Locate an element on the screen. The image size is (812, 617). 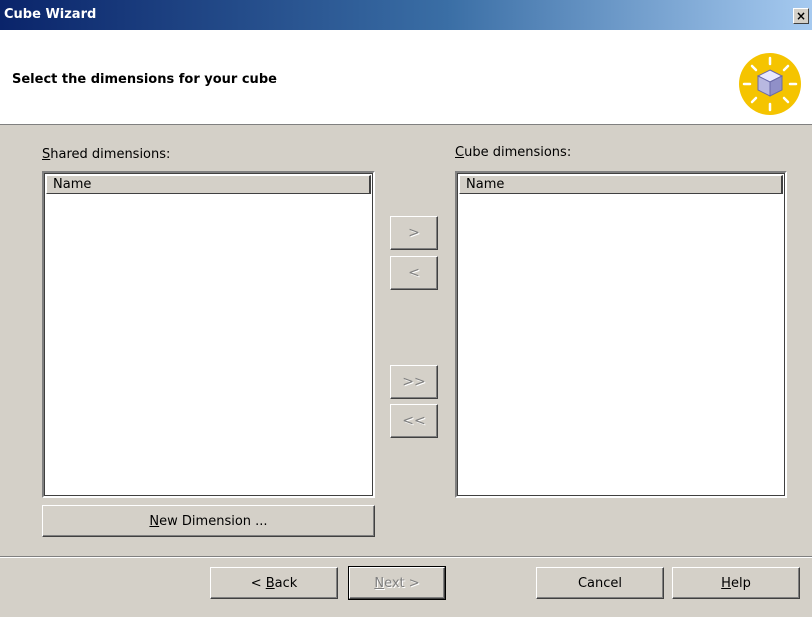
add-dimension-button: > is located at coordinates (414, 233).